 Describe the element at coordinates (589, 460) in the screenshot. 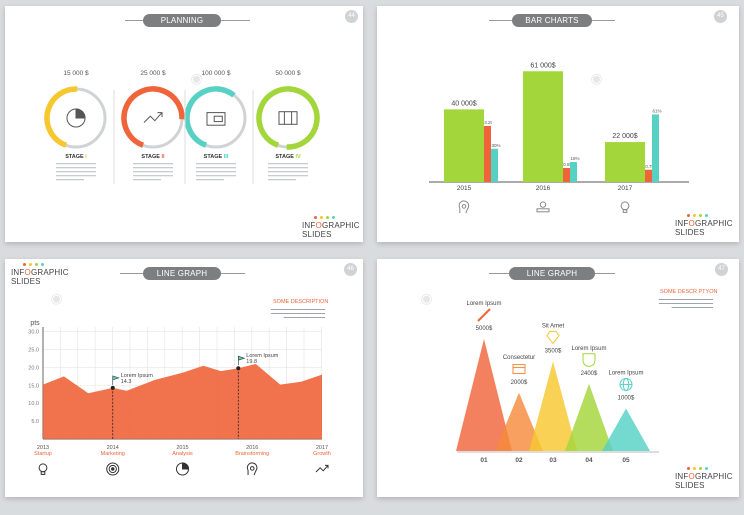

I see `peak-category: 04` at that location.